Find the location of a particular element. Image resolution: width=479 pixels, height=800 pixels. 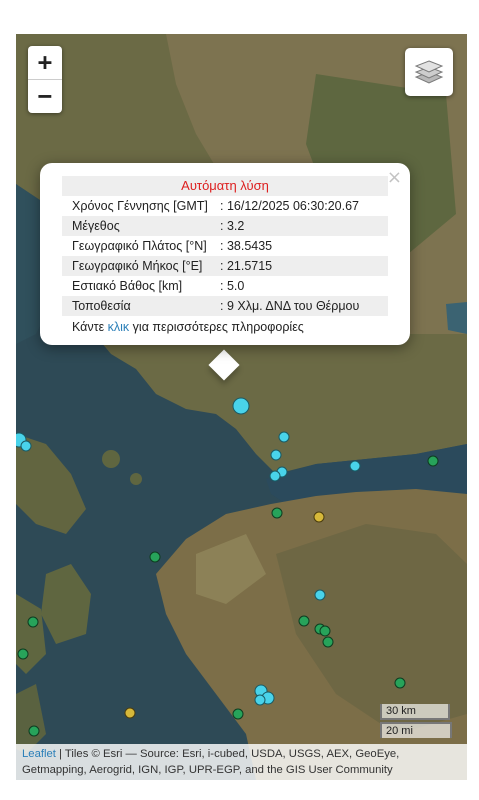

detail-row-latitude: Γεωγραφικό Πλάτος [°N] : 38.5435 is located at coordinates (225, 246).